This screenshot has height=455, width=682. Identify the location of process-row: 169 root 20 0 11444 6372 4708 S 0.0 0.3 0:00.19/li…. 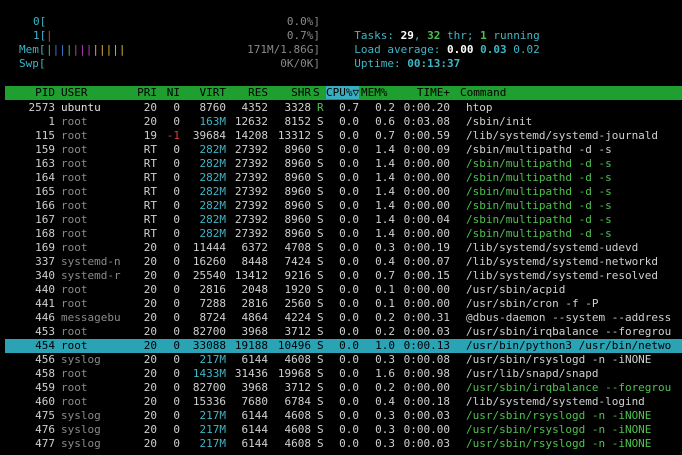
(343, 248).